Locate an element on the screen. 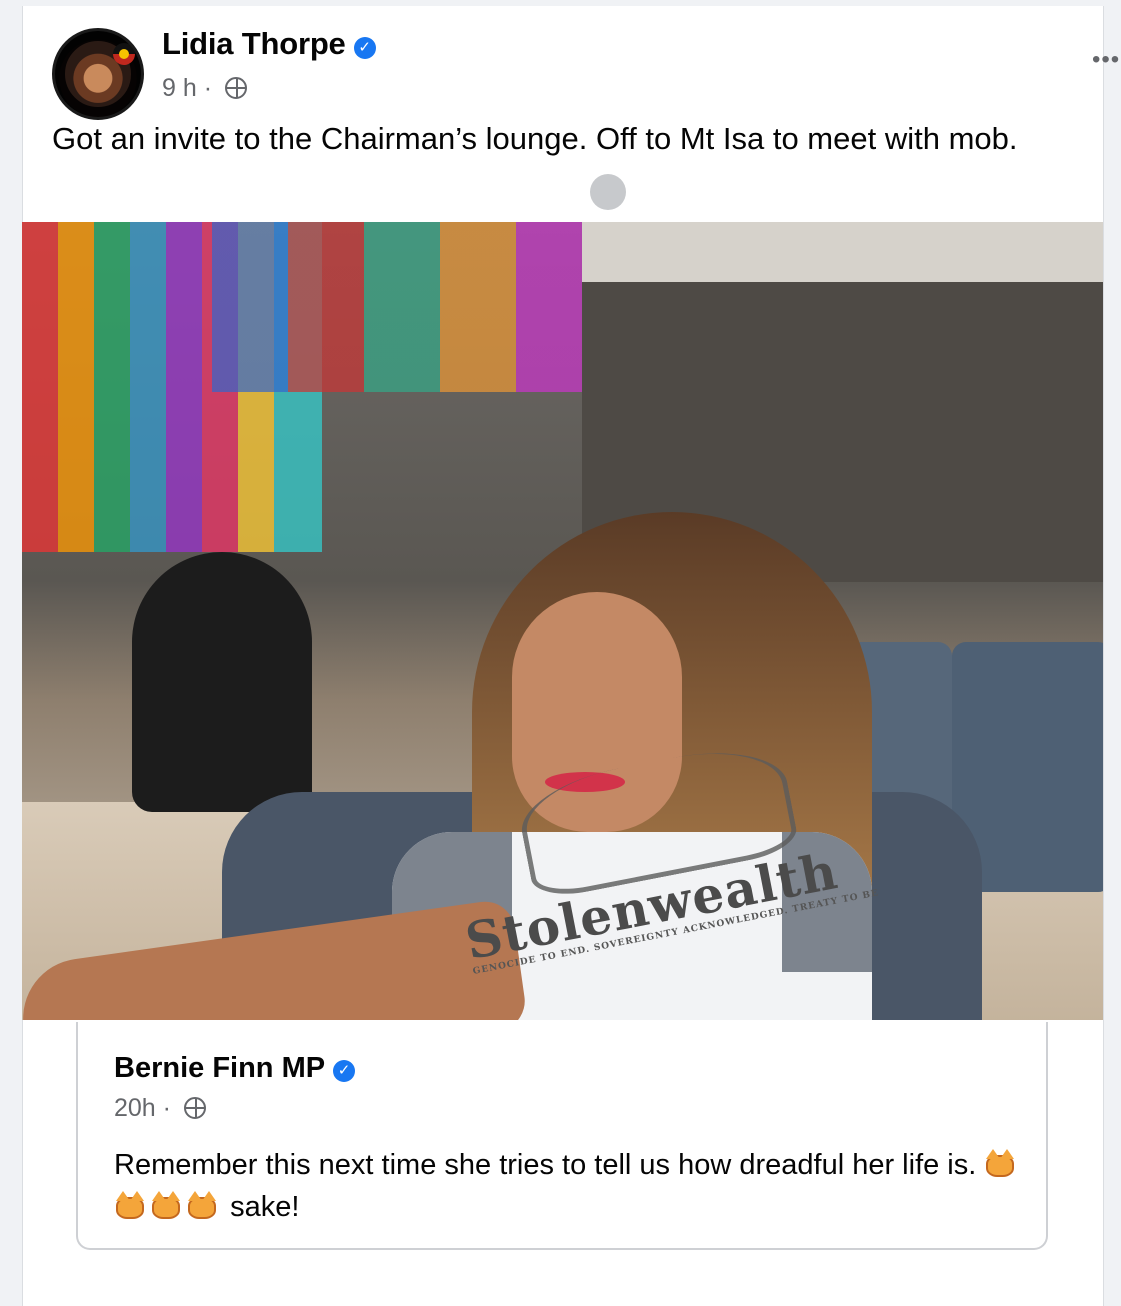  author-name-text: Lidia Thorpe is located at coordinates (254, 43).